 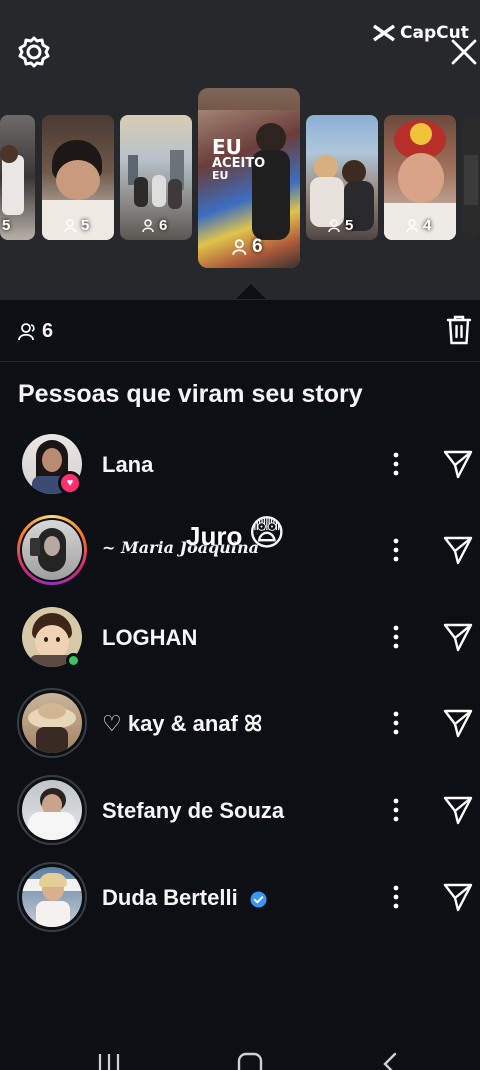 I want to click on viewer-row: ♡ kay & anaf ꕤ, so click(x=240, y=723).